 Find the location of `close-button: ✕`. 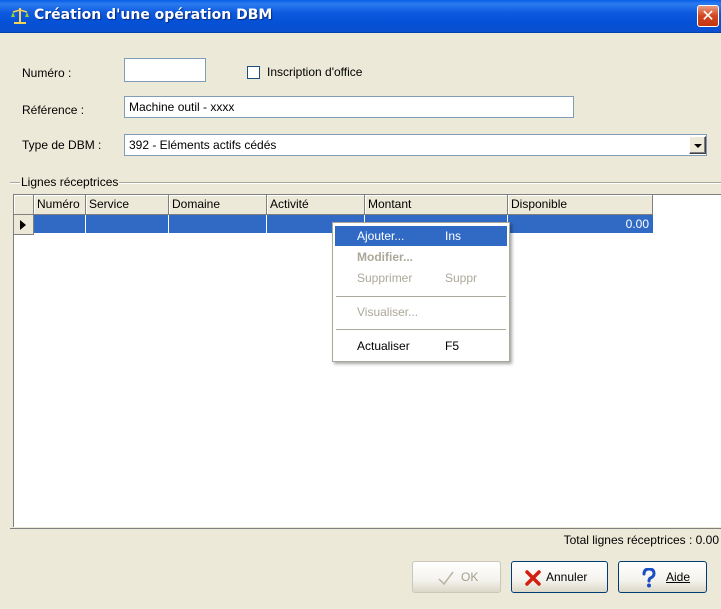

close-button: ✕ is located at coordinates (708, 16).